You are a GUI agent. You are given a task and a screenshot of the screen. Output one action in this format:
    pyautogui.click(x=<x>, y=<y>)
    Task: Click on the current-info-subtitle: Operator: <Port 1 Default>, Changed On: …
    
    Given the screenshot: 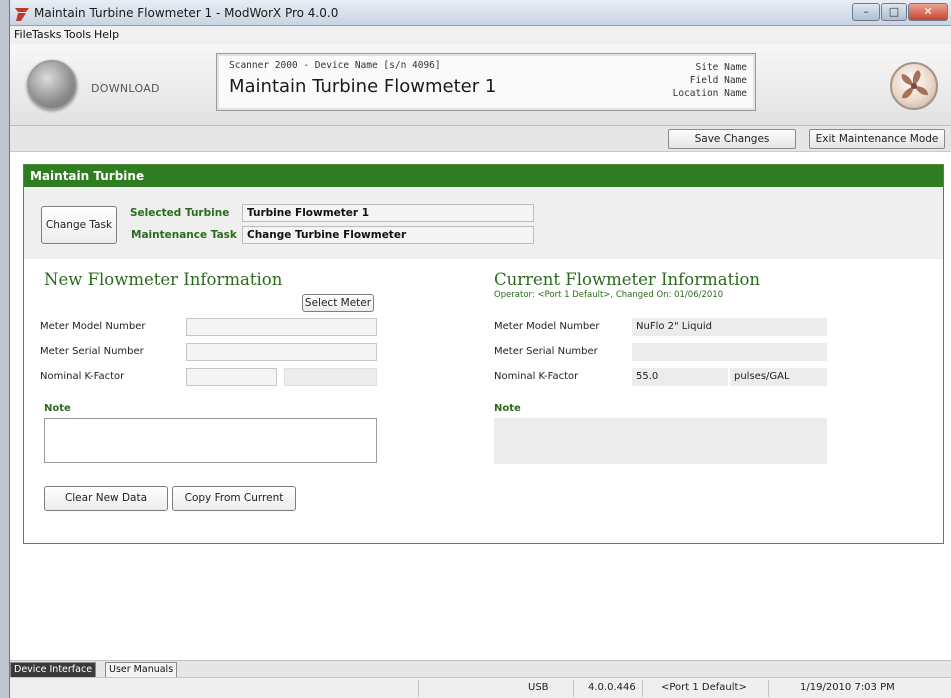 What is the action you would take?
    pyautogui.click(x=609, y=295)
    